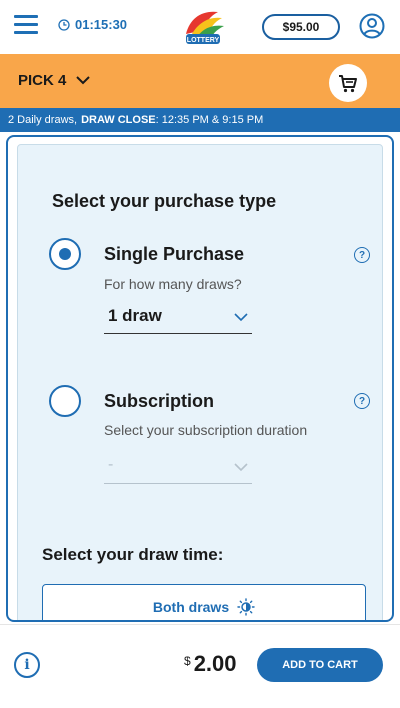 This screenshot has width=400, height=708. I want to click on draw-time-title: Select your draw time:, so click(133, 554).